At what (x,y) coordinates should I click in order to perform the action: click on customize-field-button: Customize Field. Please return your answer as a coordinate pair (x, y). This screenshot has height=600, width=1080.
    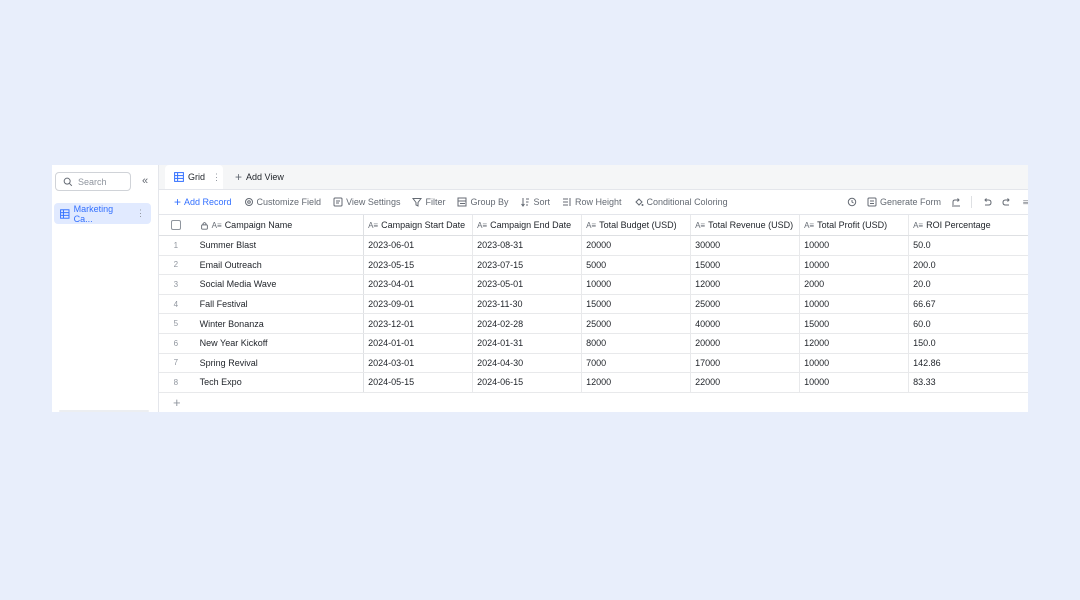
    Looking at the image, I should click on (282, 202).